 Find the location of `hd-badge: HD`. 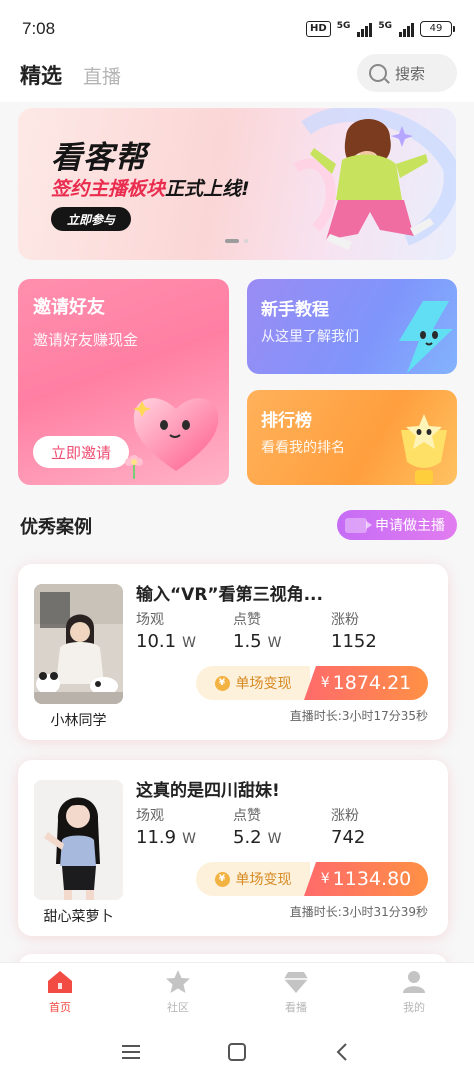

hd-badge: HD is located at coordinates (318, 29).